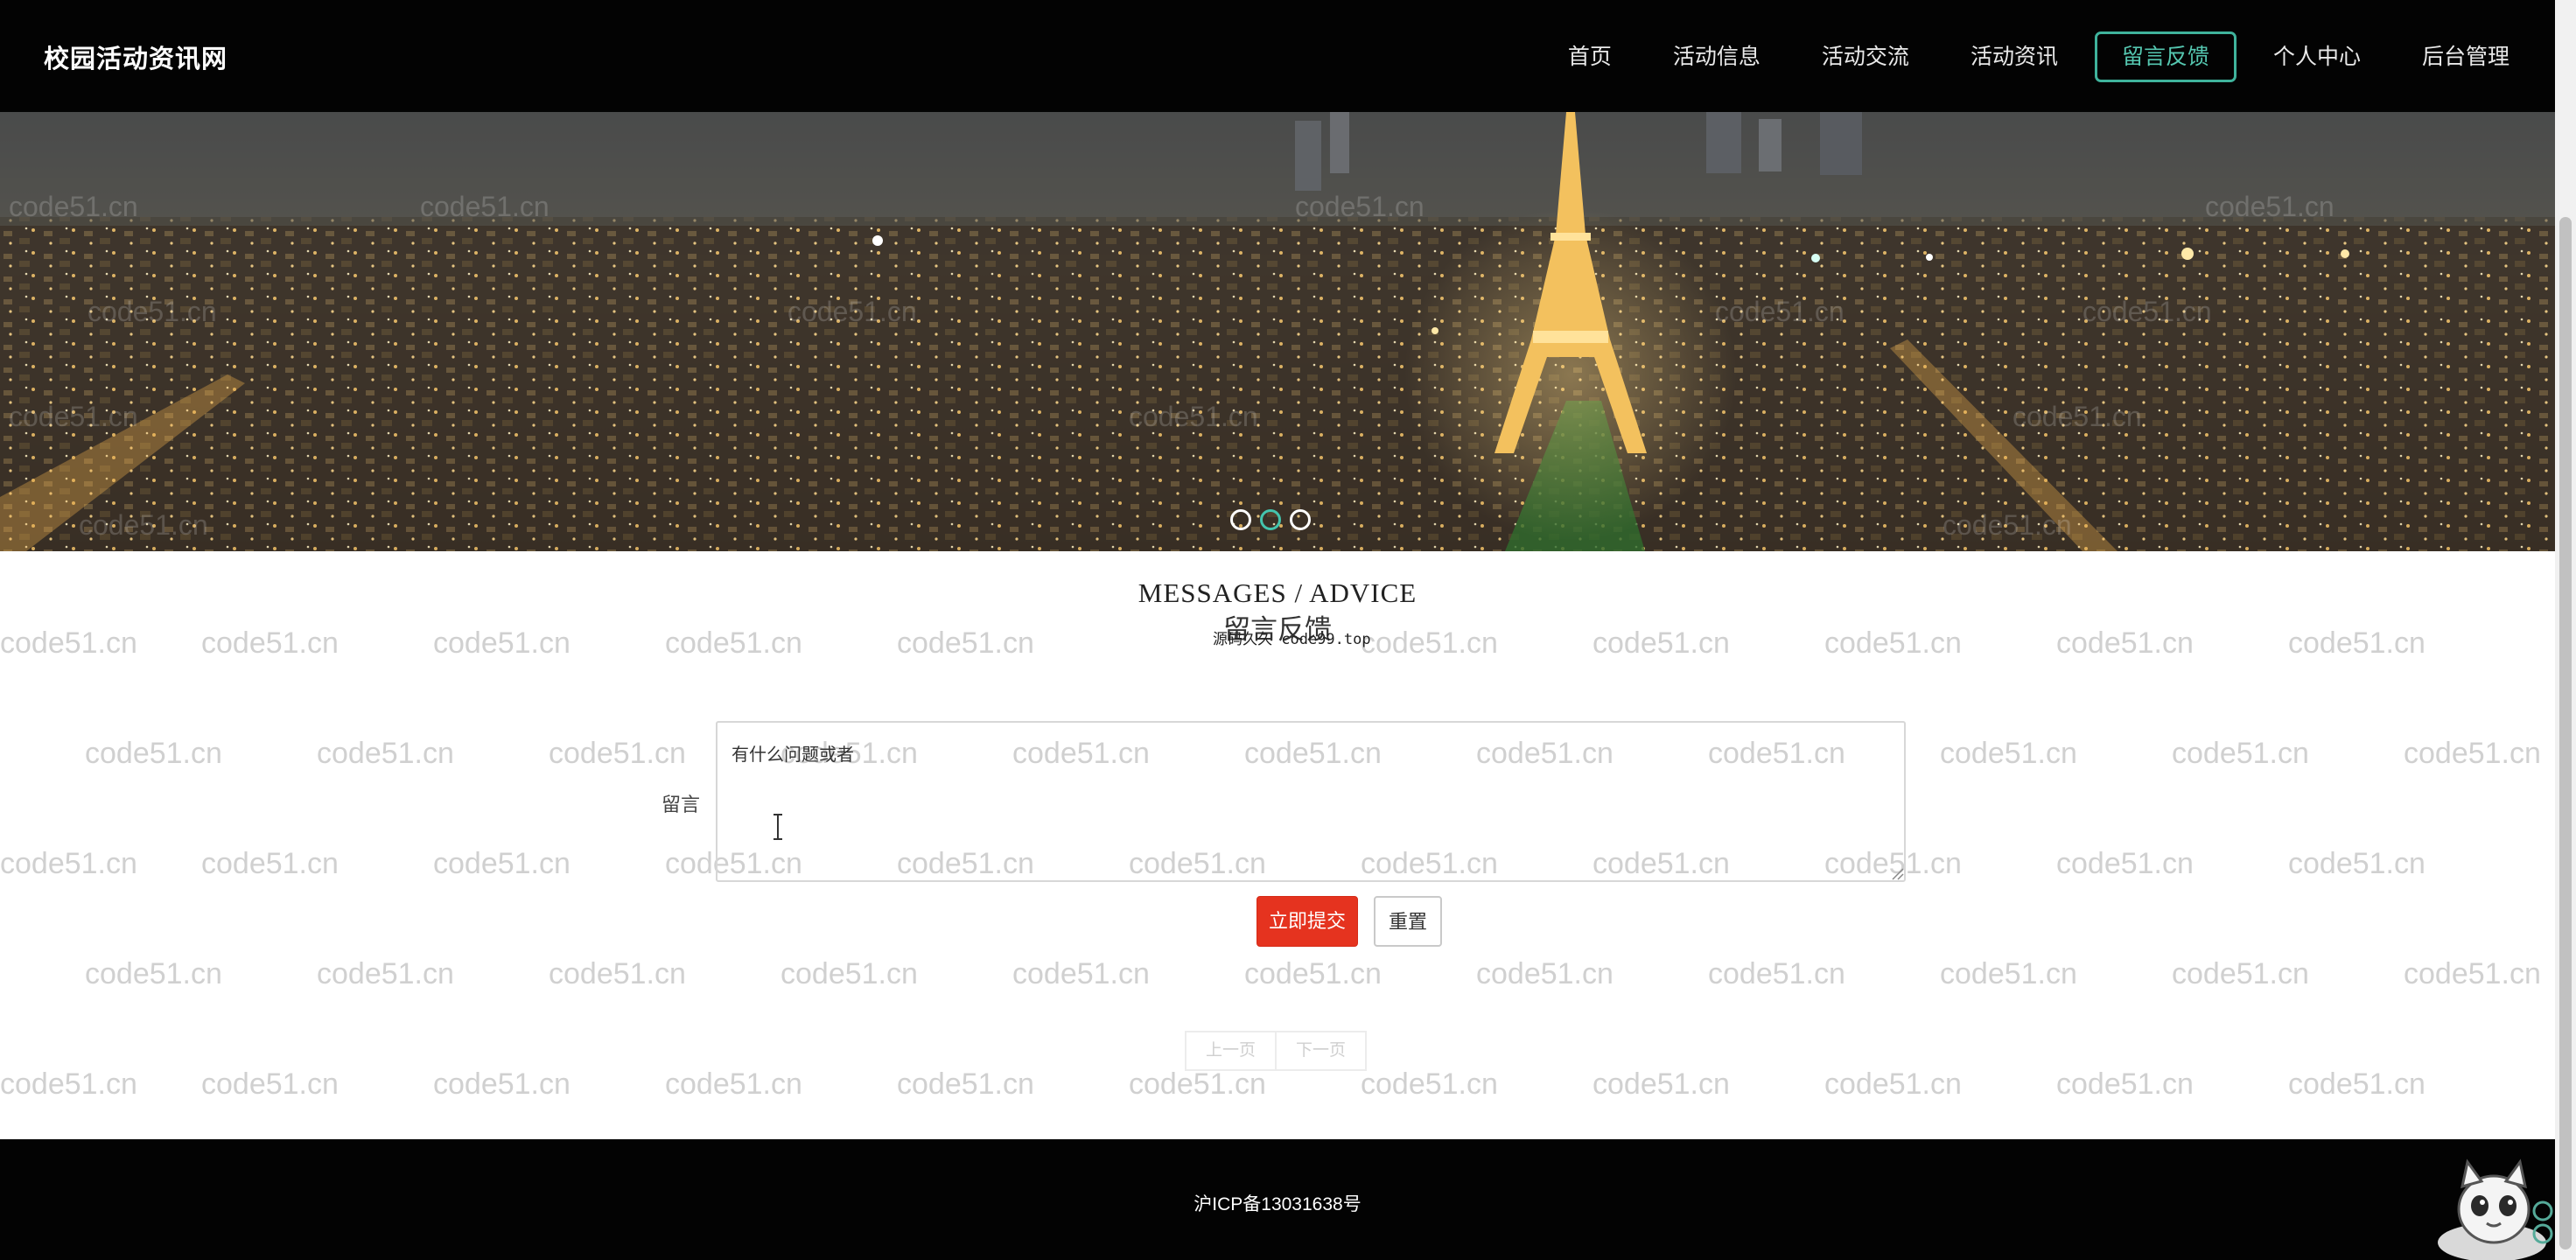 The width and height of the screenshot is (2576, 1260). What do you see at coordinates (1278, 593) in the screenshot?
I see `section-title-en: MESSAGES / ADVICE` at bounding box center [1278, 593].